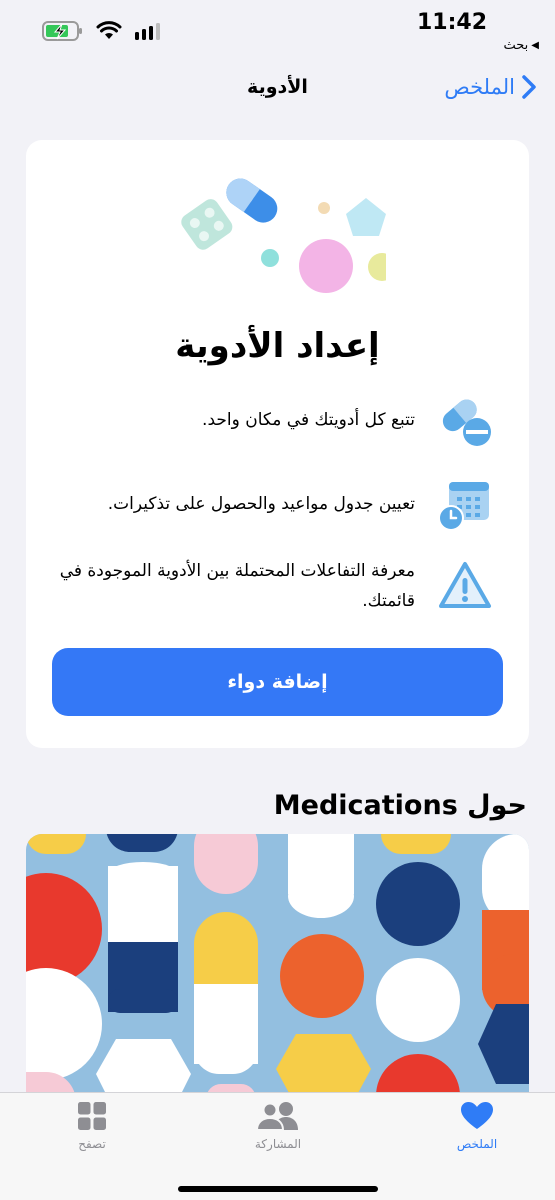 The image size is (555, 1200). I want to click on tab-label: المشاركة, so click(278, 1144).